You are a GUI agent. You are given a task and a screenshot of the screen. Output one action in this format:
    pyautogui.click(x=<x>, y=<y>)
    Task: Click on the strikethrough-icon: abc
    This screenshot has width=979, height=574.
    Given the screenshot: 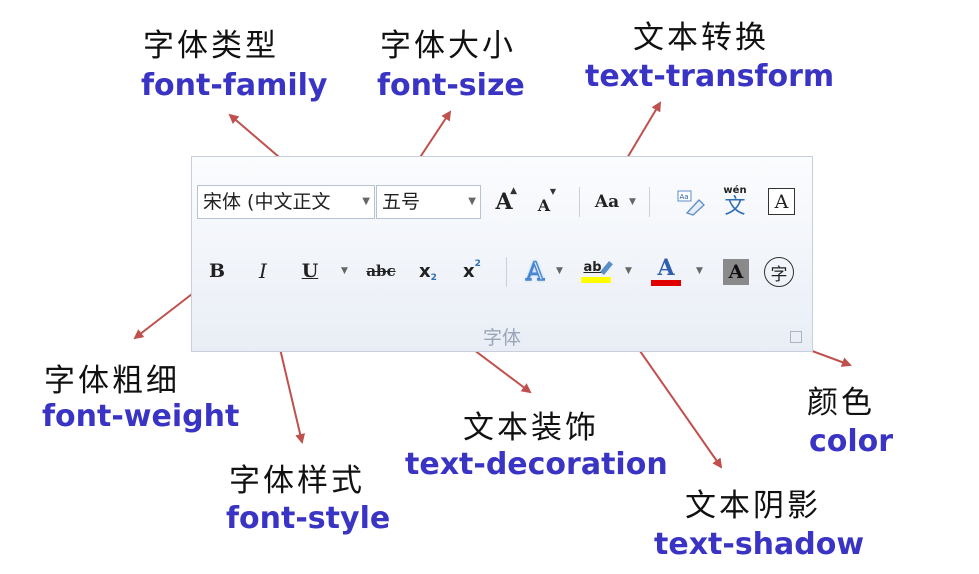 What is the action you would take?
    pyautogui.click(x=381, y=271)
    